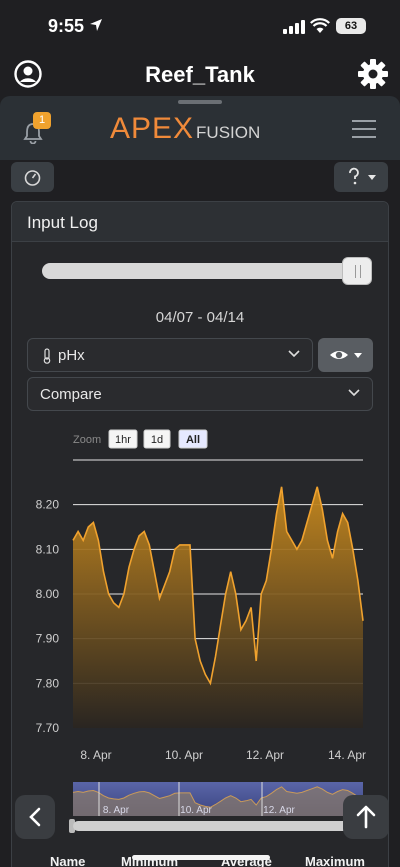  What do you see at coordinates (71, 355) in the screenshot?
I see `input-select-value: pHx` at bounding box center [71, 355].